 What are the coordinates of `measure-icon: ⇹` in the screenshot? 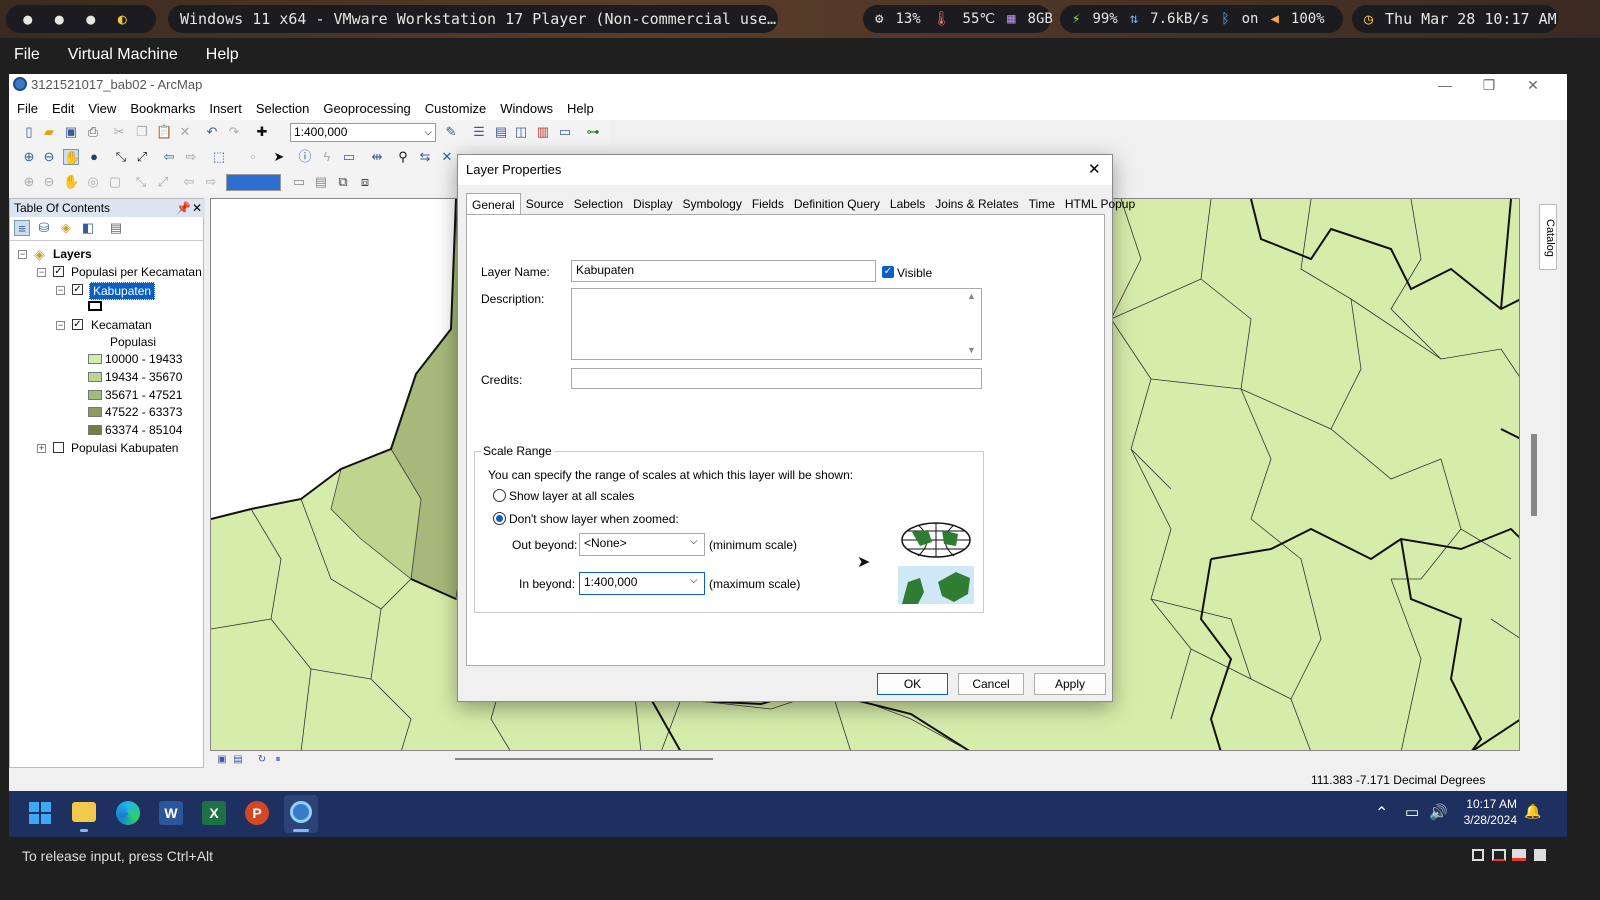 It's located at (377, 157).